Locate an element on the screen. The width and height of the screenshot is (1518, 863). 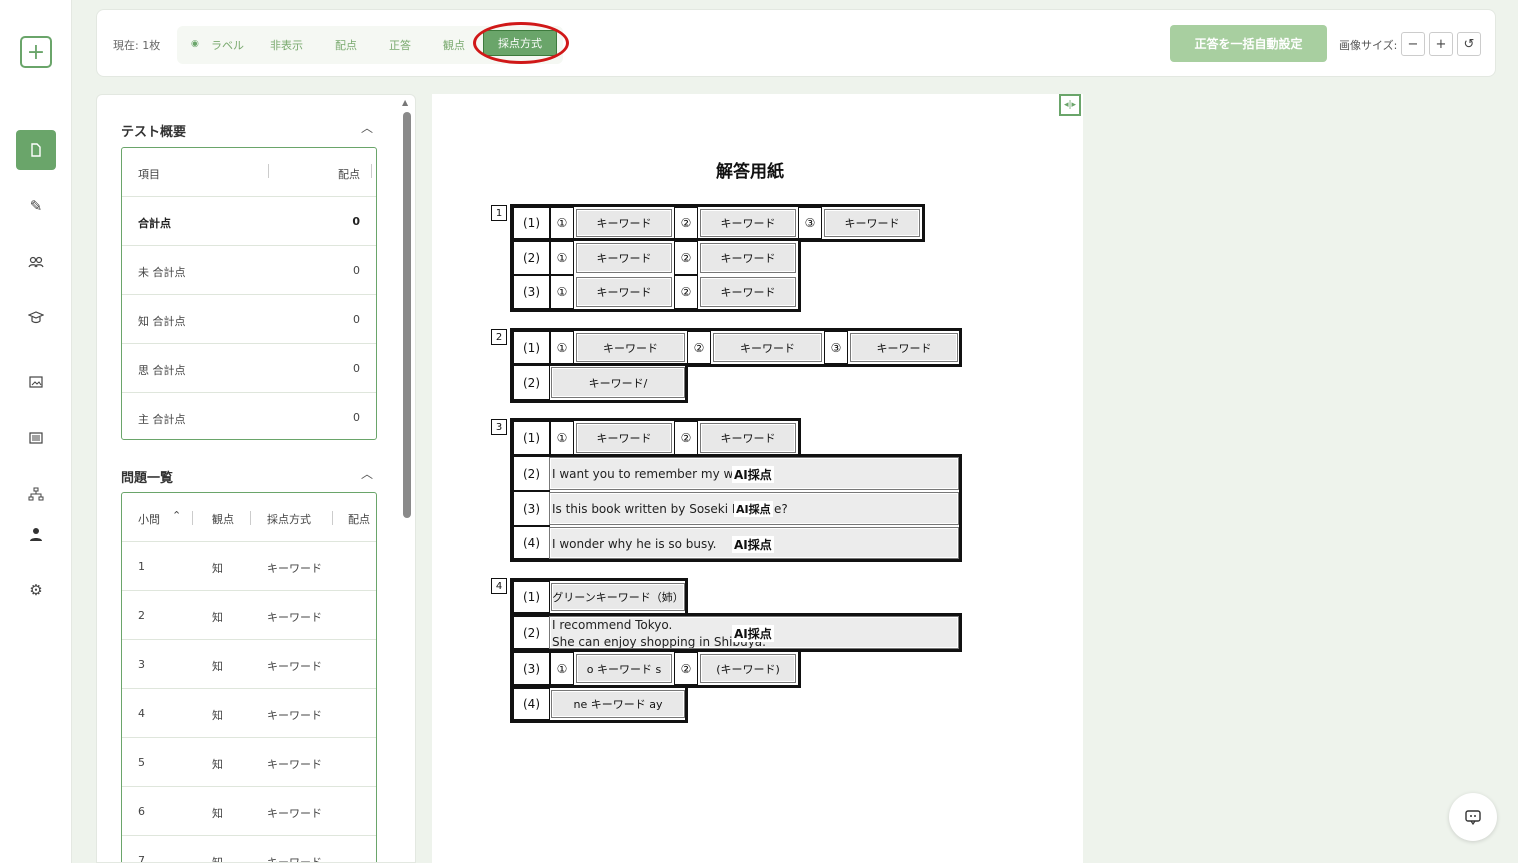
keyword-field: (キーワード) is located at coordinates (748, 668).